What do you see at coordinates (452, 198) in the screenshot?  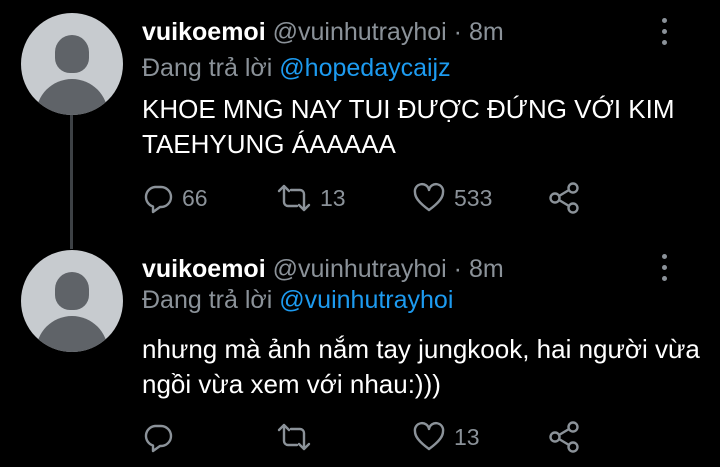 I see `like-button: 533` at bounding box center [452, 198].